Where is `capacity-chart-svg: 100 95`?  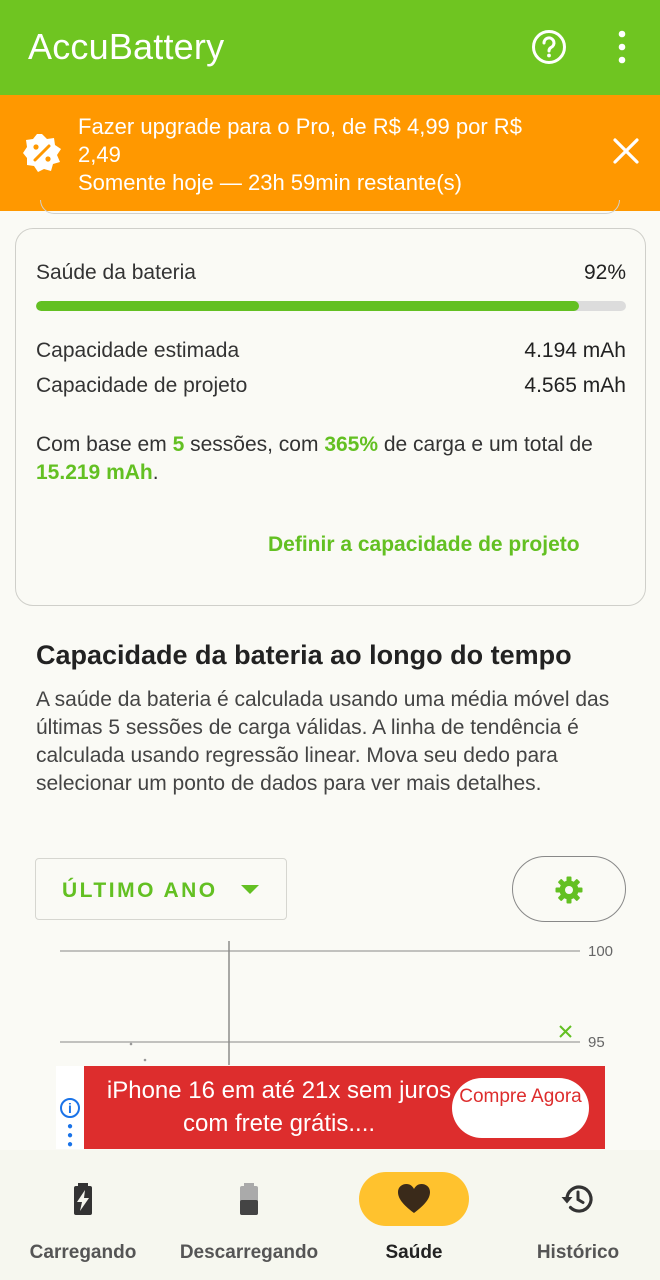
capacity-chart-svg: 100 95 is located at coordinates (330, 1000).